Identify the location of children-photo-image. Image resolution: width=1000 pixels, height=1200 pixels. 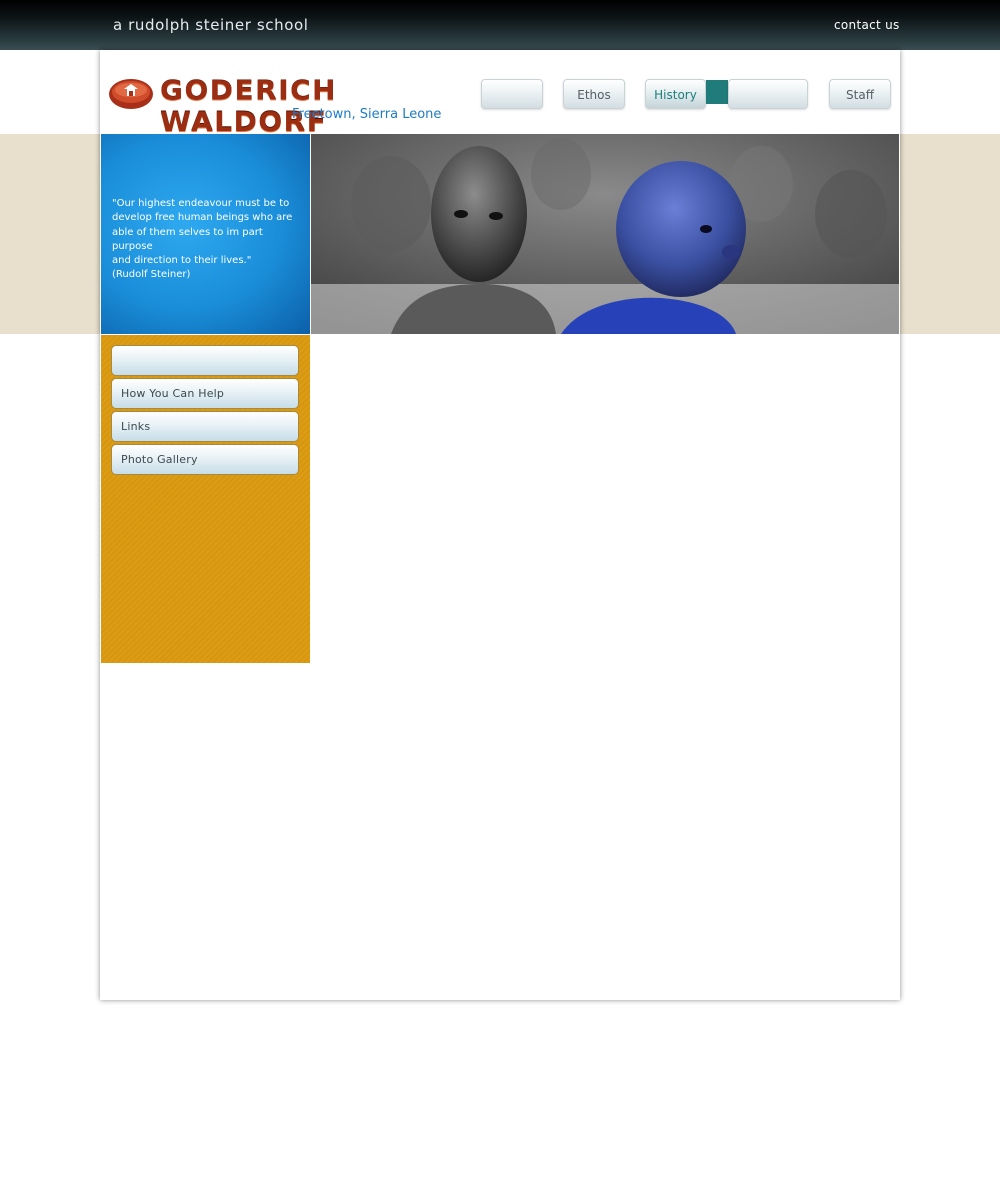
(605, 234).